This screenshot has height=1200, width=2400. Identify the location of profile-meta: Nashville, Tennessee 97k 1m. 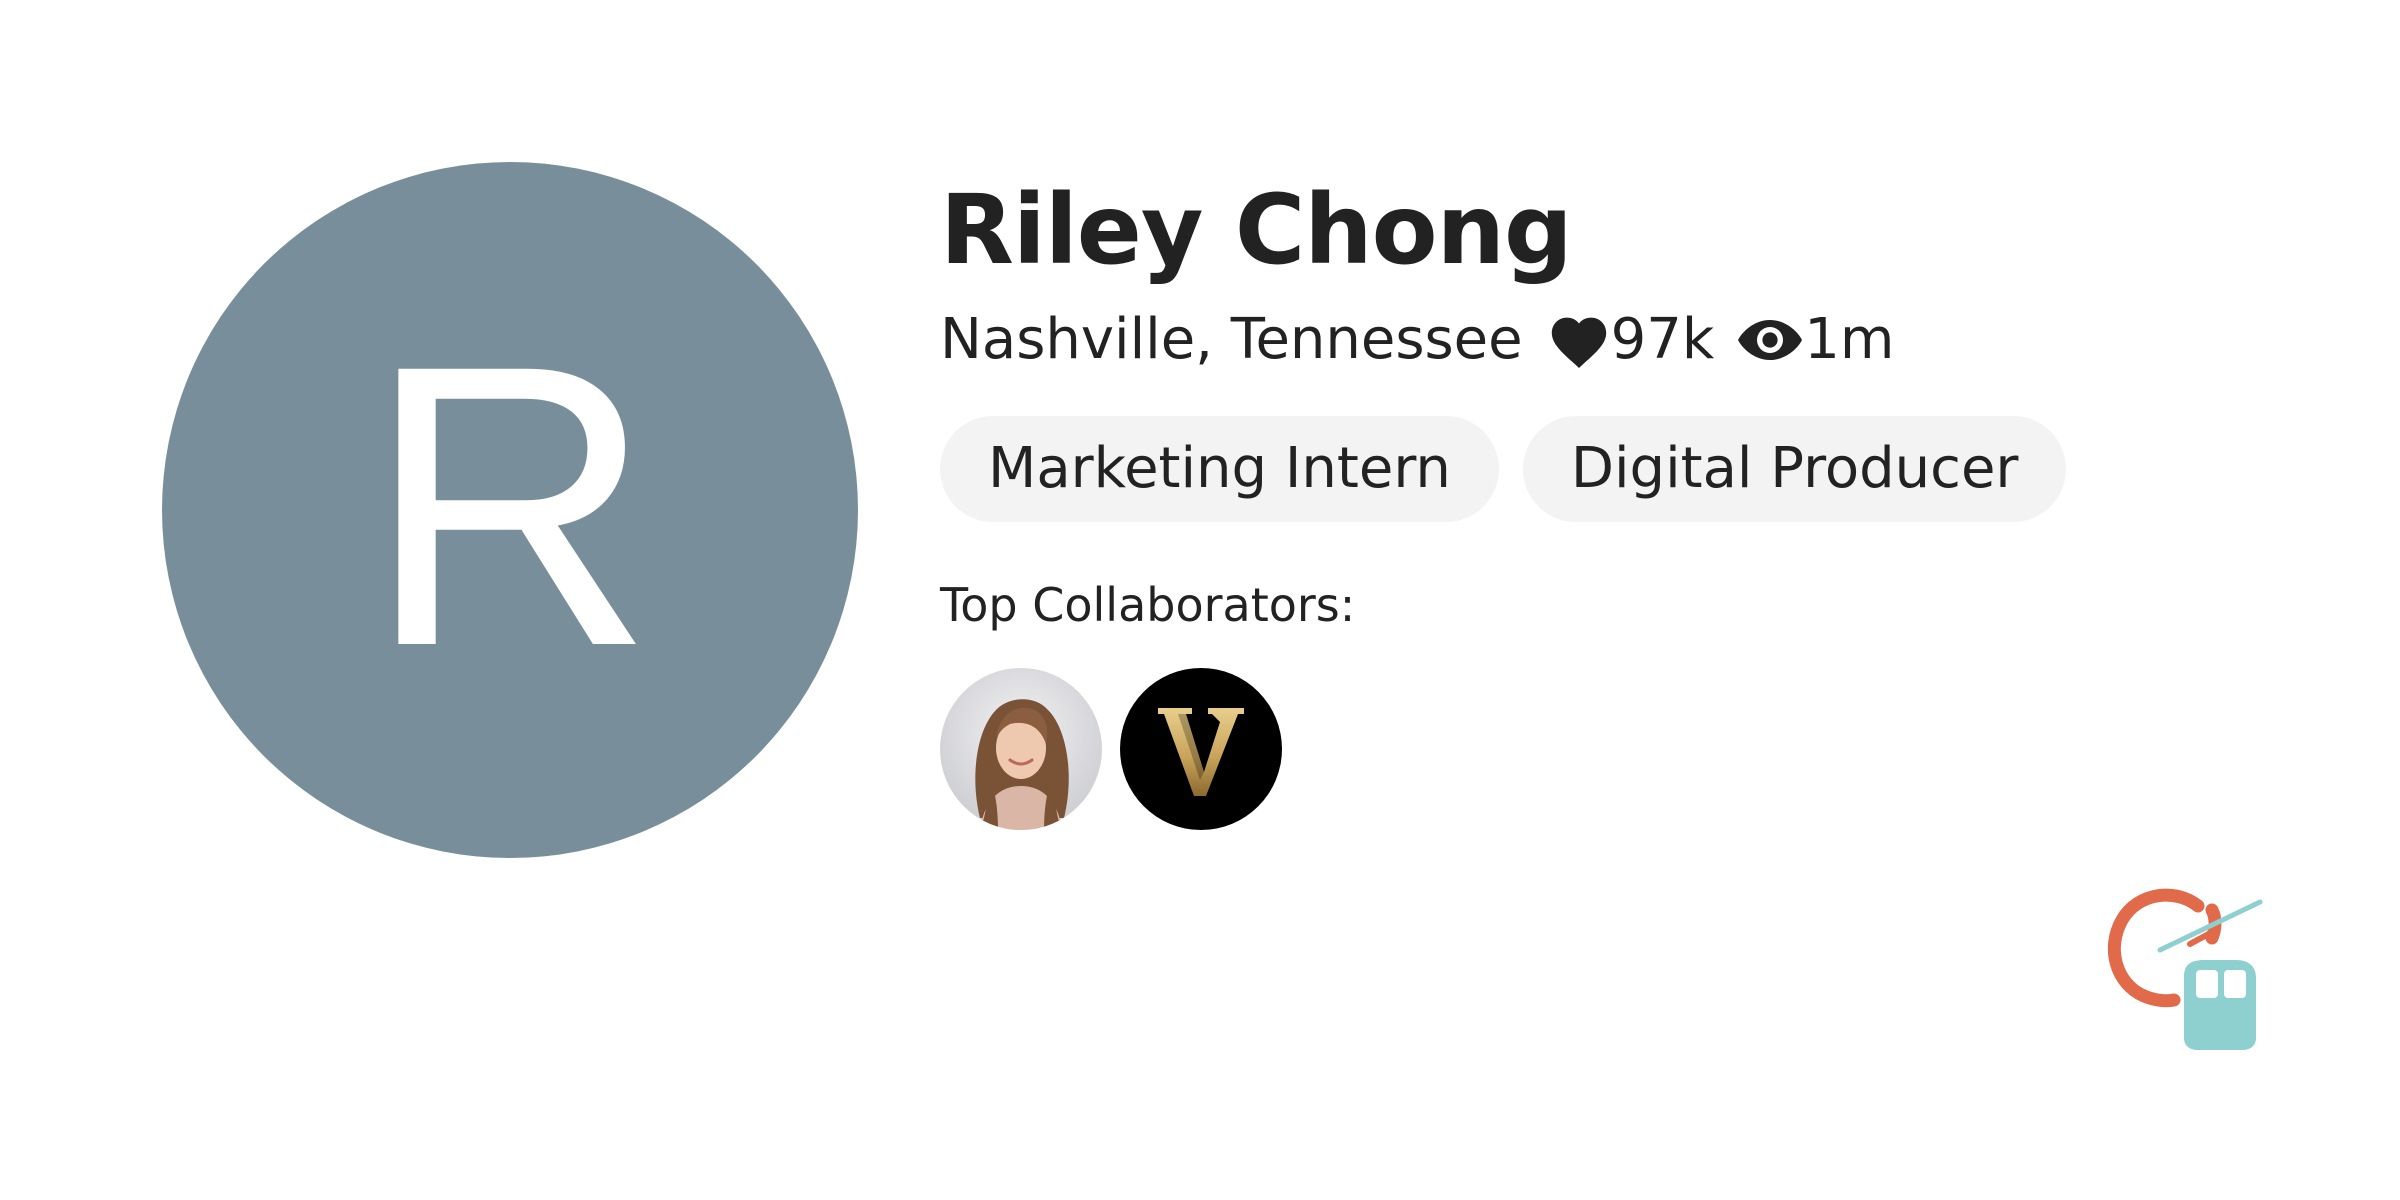
(1590, 340).